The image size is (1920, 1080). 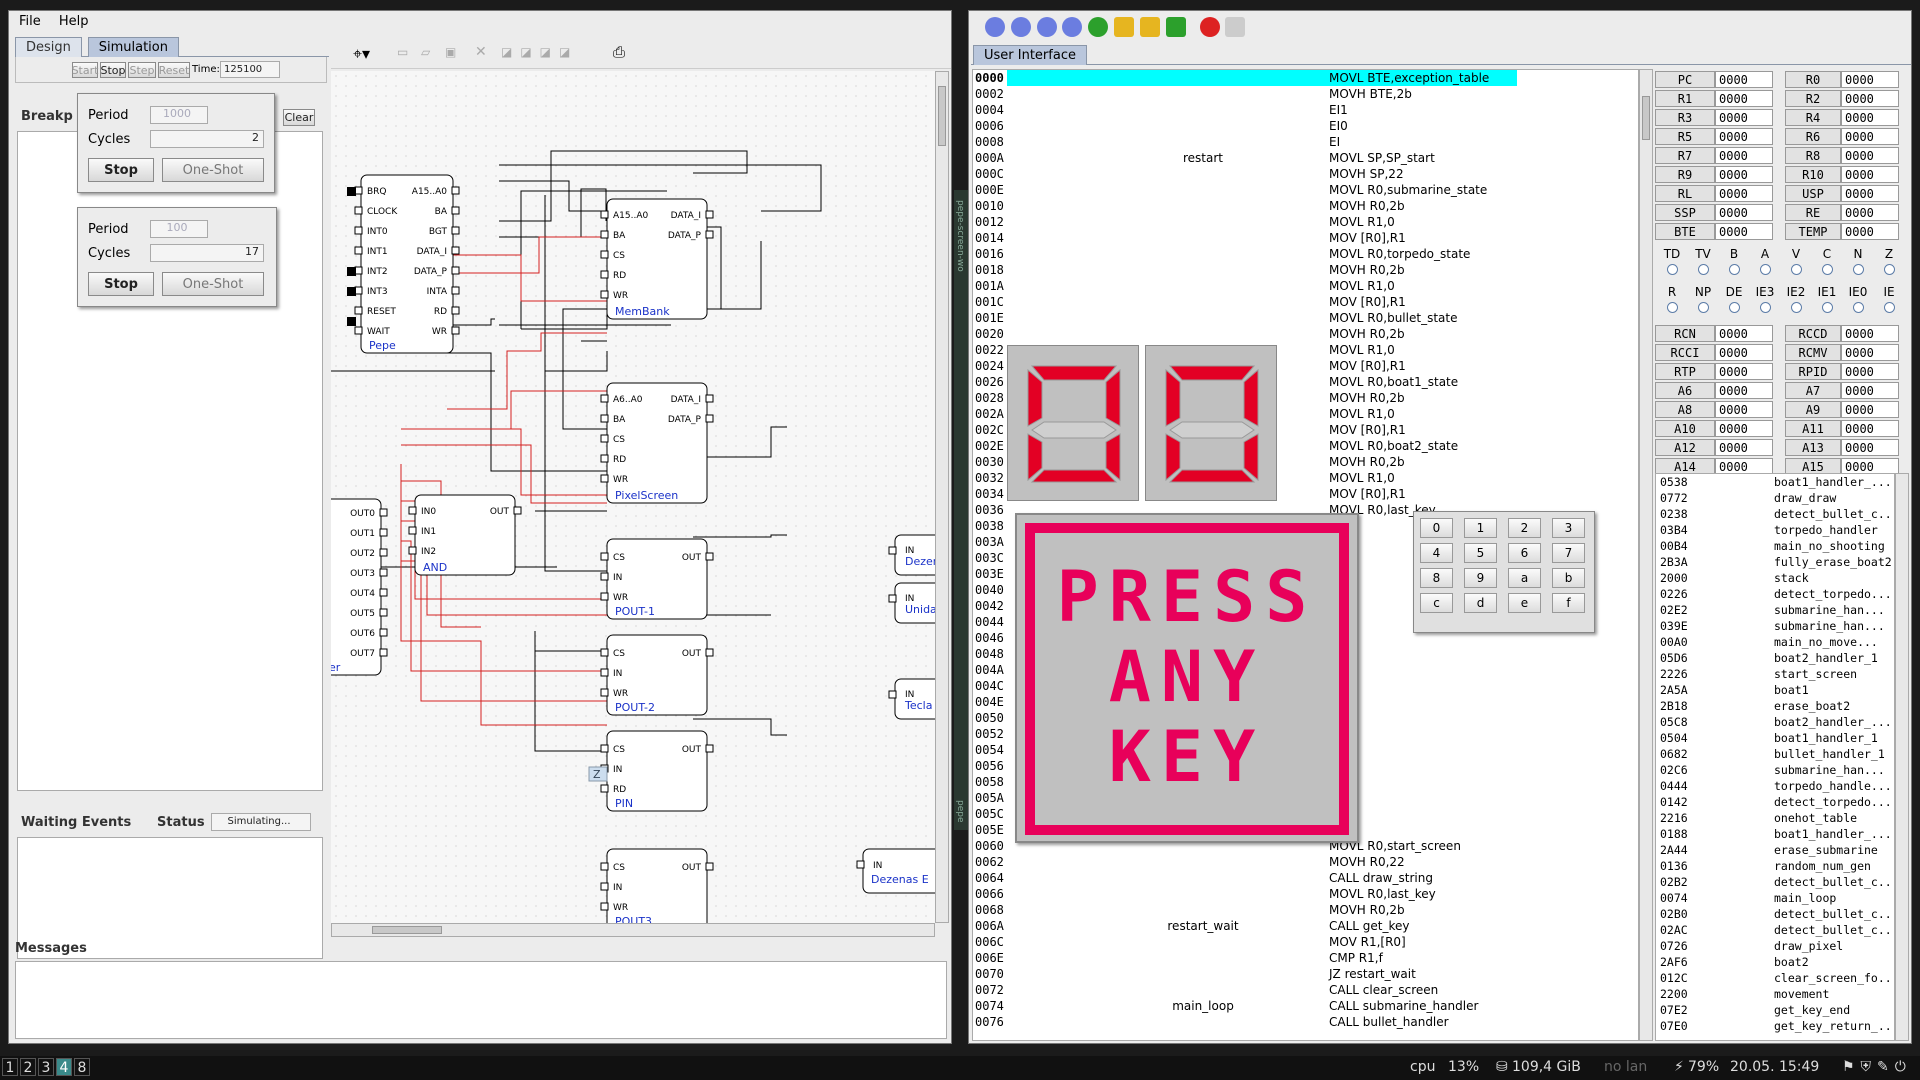 What do you see at coordinates (28, 1067) in the screenshot?
I see `workspace-2: 2` at bounding box center [28, 1067].